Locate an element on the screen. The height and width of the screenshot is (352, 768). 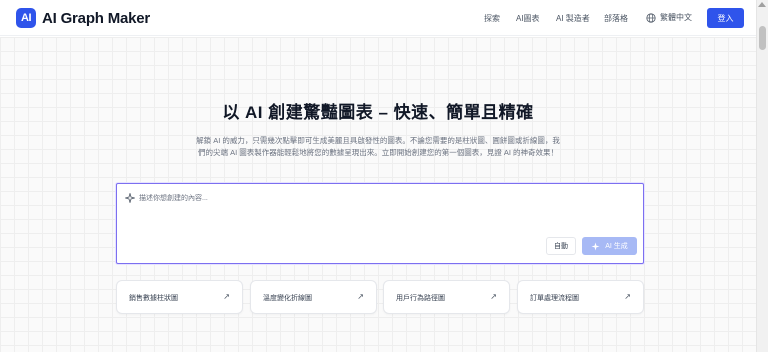
globe-icon is located at coordinates (651, 17).